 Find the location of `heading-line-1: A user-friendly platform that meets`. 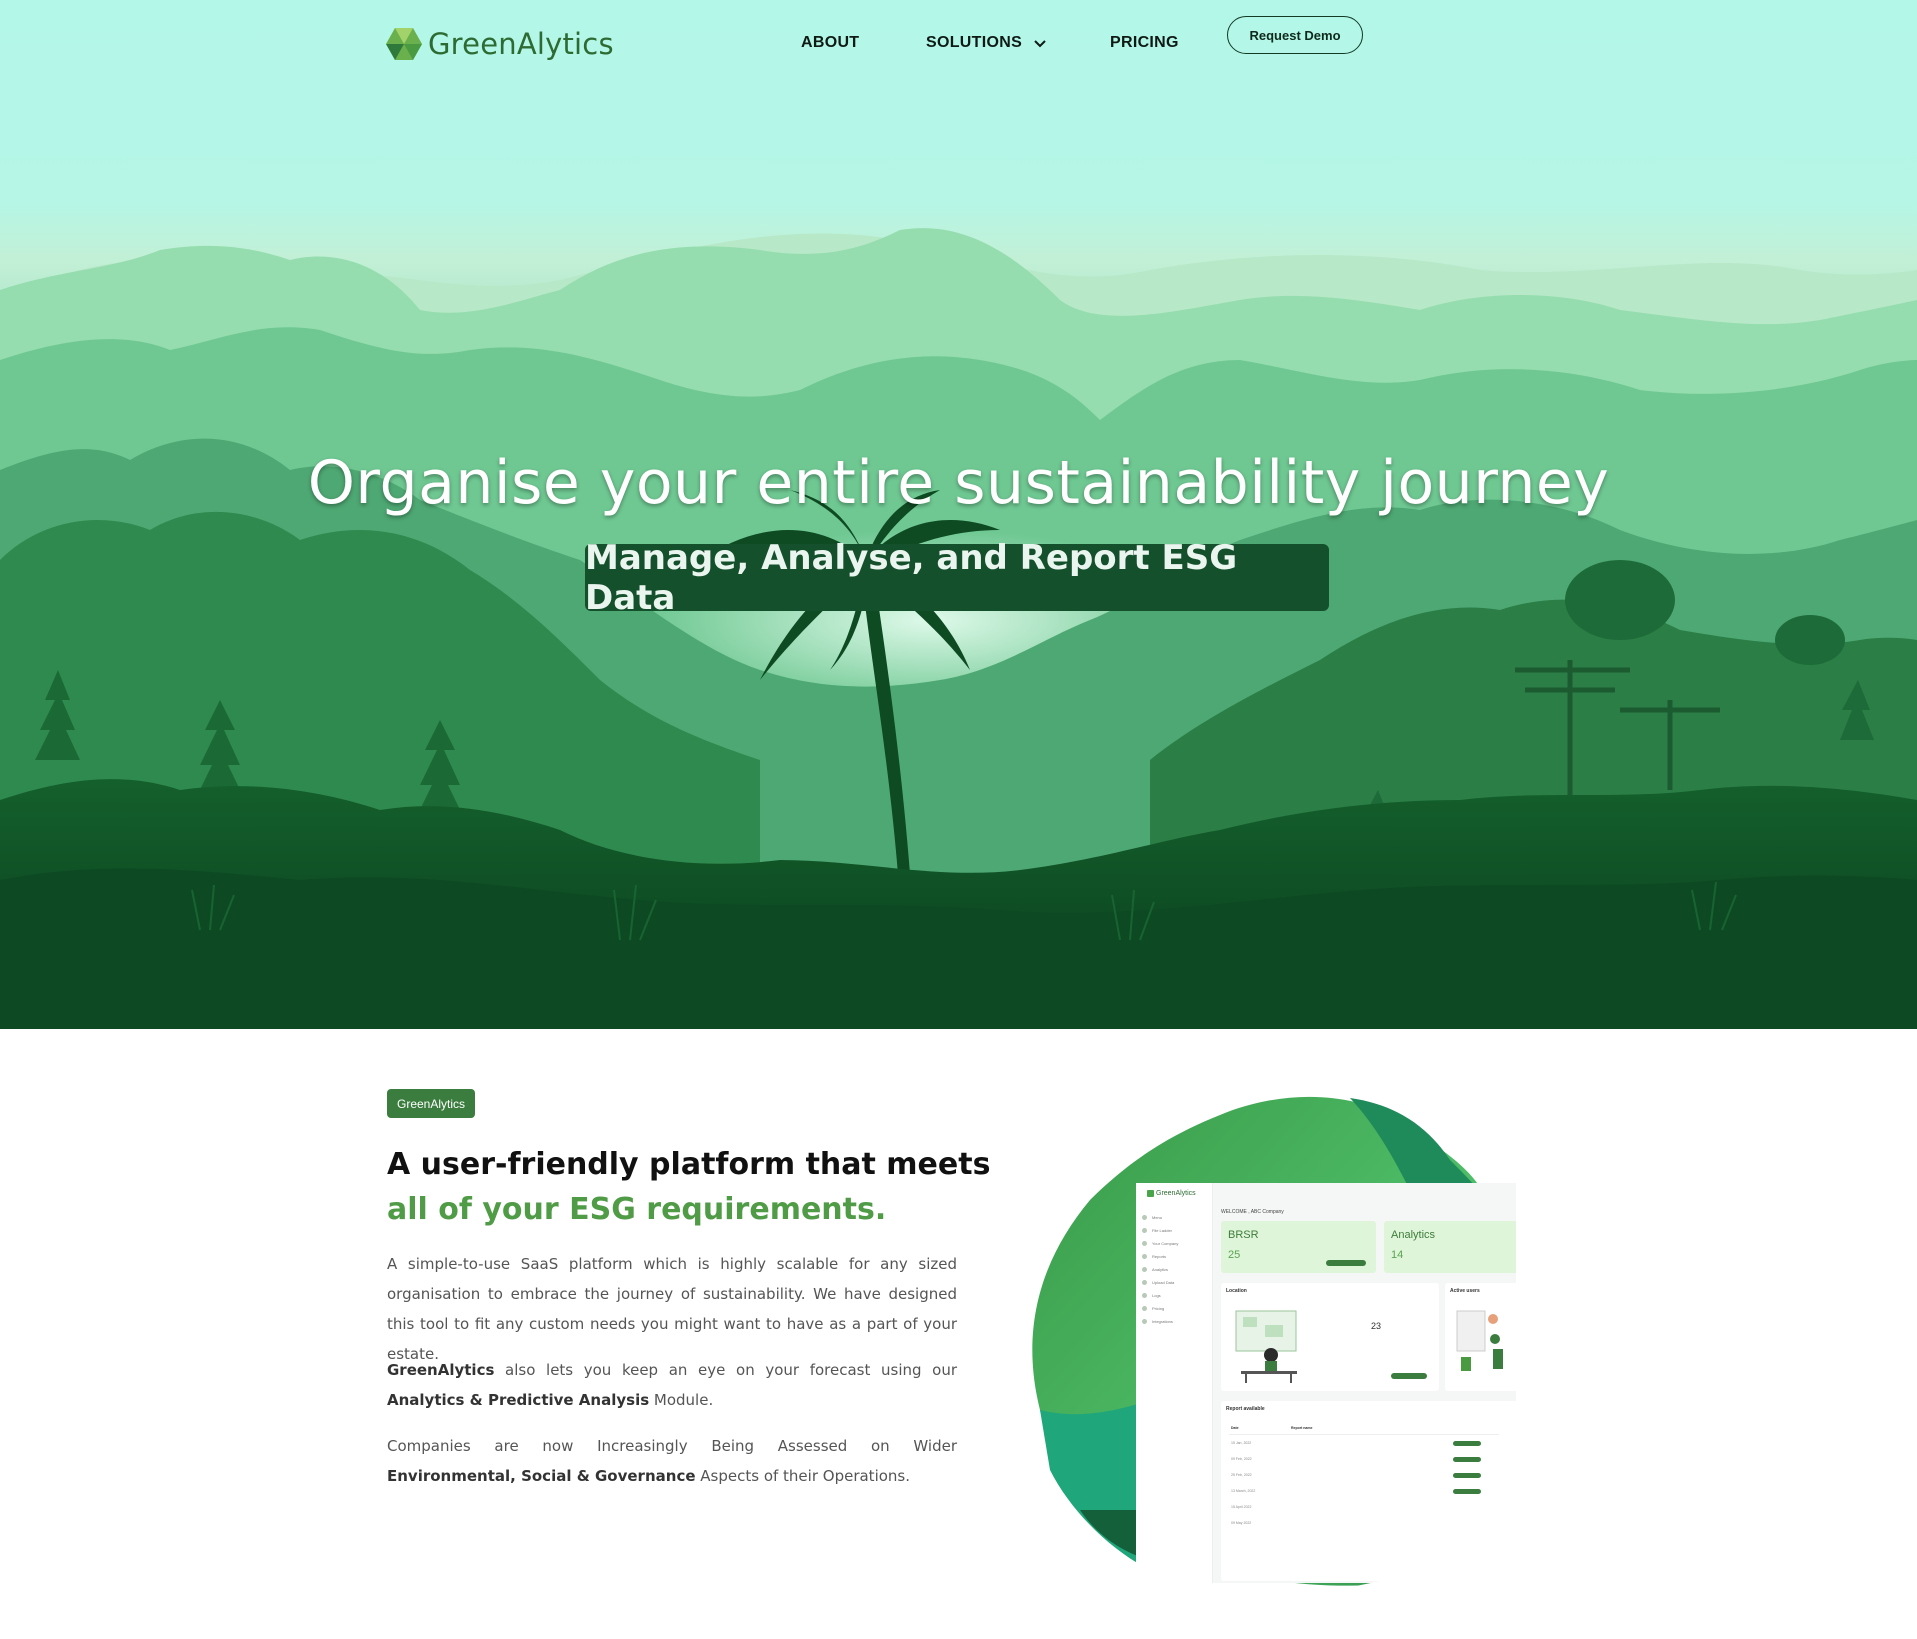

heading-line-1: A user-friendly platform that meets is located at coordinates (689, 1164).